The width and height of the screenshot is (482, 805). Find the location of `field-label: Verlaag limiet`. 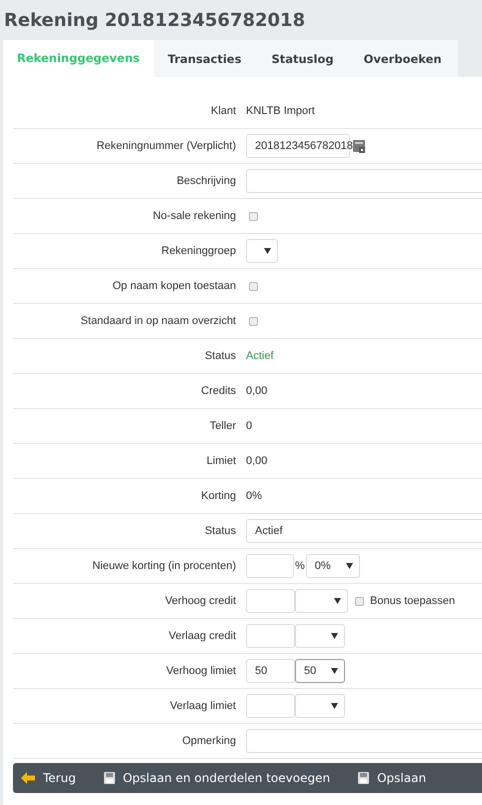

field-label: Verlaag limiet is located at coordinates (202, 706).